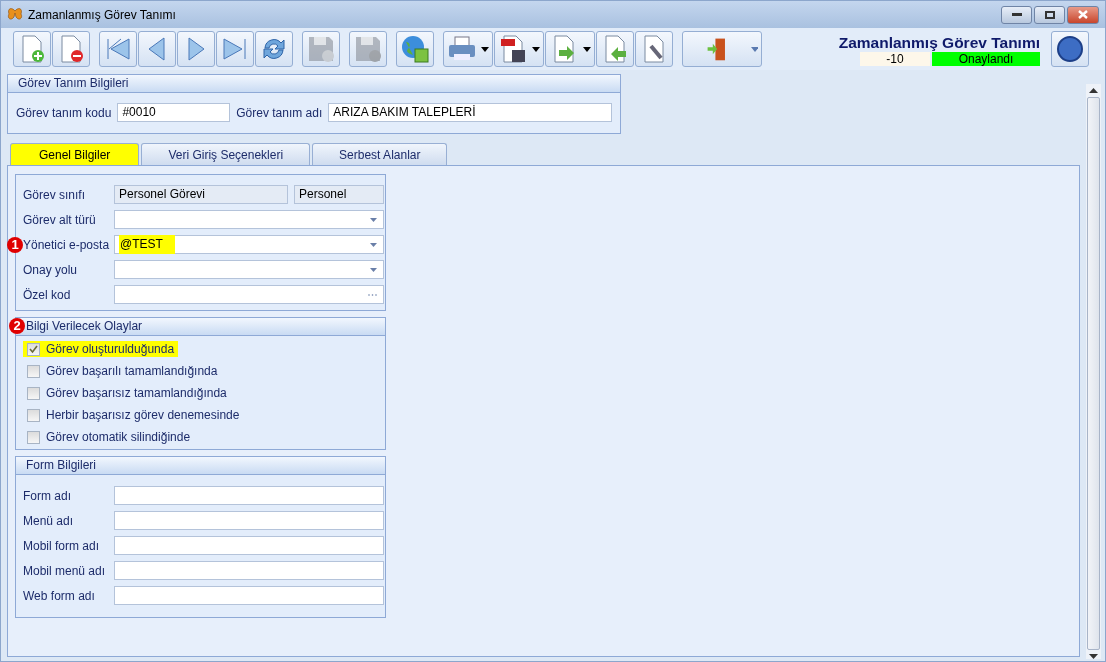 This screenshot has height=662, width=1106. Describe the element at coordinates (372, 294) in the screenshot. I see `ellipsis-icon` at that location.